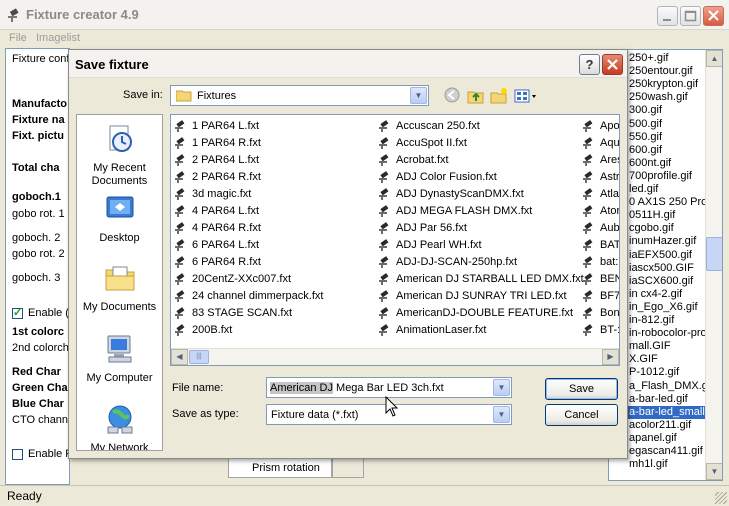 The width and height of the screenshot is (729, 506). I want to click on scroll-up-icon: ▲, so click(714, 58).